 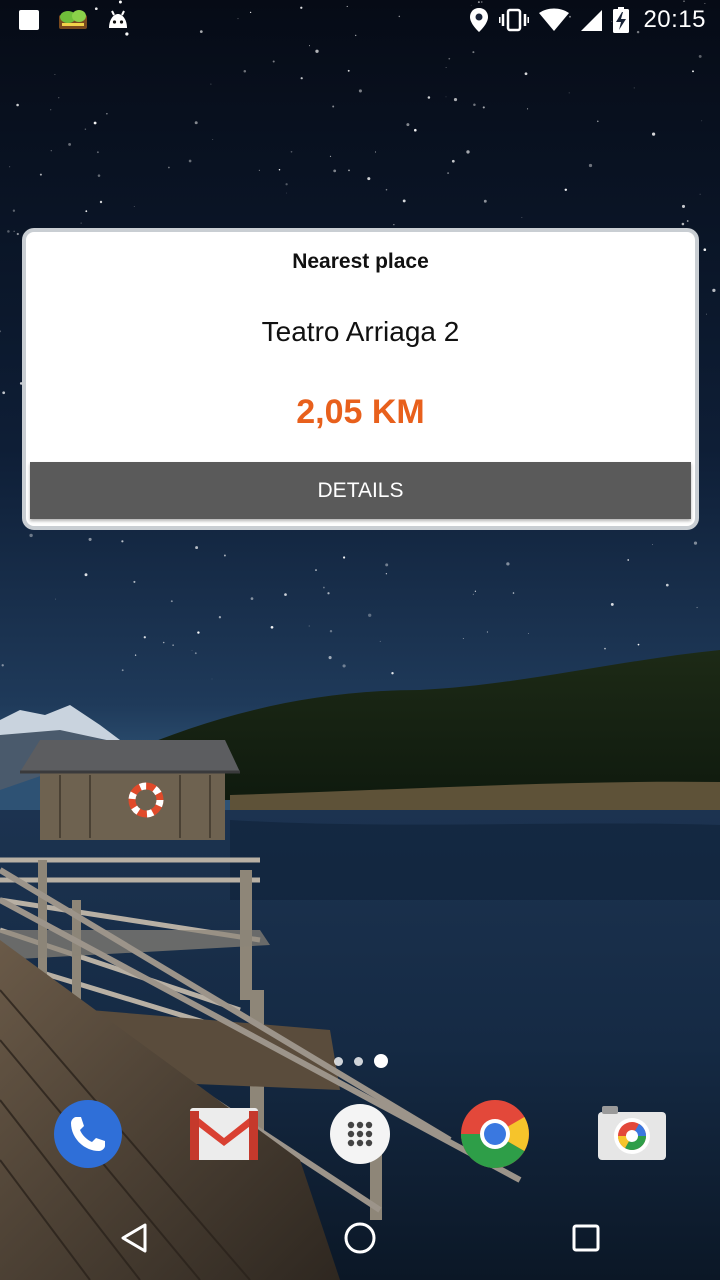 What do you see at coordinates (118, 20) in the screenshot?
I see `android-debug-icon` at bounding box center [118, 20].